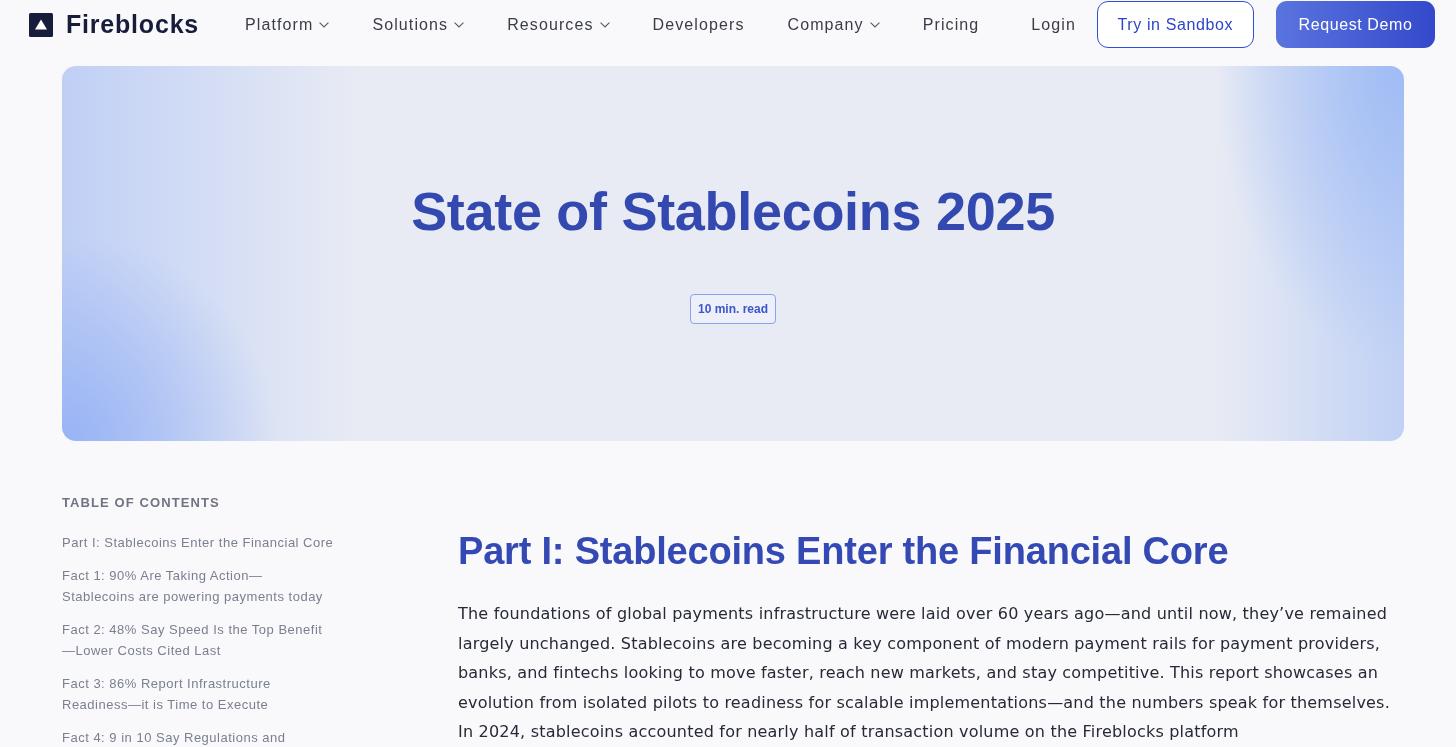  What do you see at coordinates (951, 24) in the screenshot?
I see `nav-link: Pricing` at bounding box center [951, 24].